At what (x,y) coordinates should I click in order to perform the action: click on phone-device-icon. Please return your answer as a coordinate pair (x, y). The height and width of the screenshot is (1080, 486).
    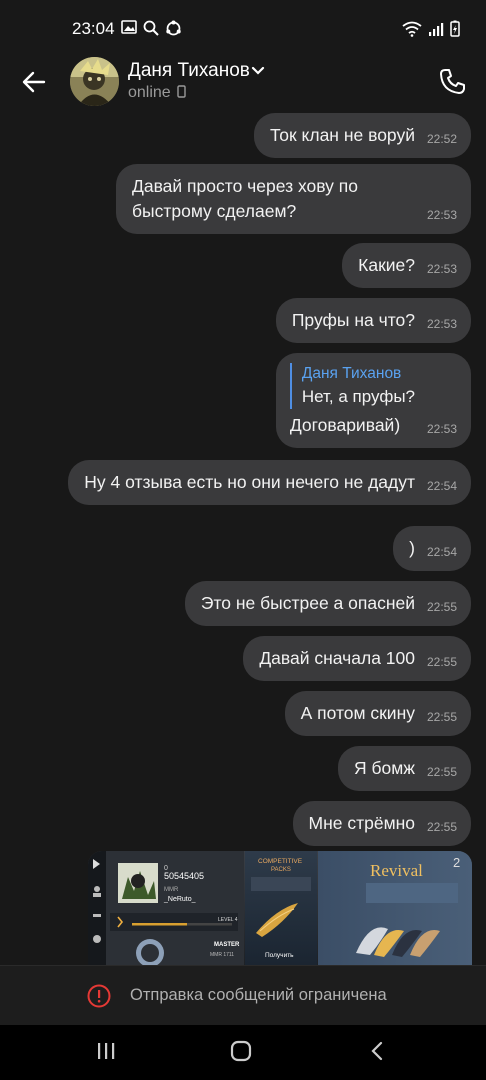
    Looking at the image, I should click on (181, 91).